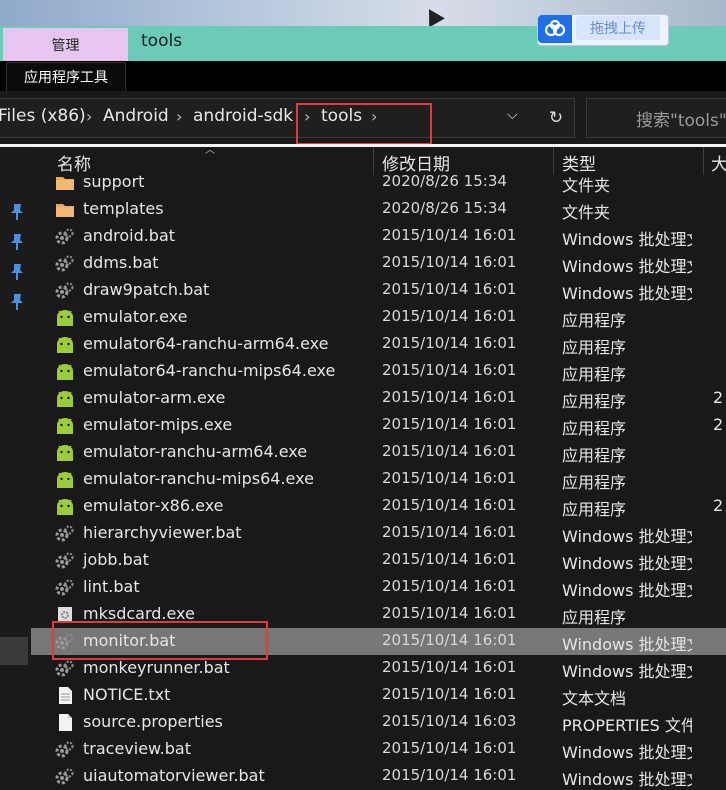 This screenshot has width=726, height=790. Describe the element at coordinates (65, 722) in the screenshot. I see `blank-file-icon` at that location.